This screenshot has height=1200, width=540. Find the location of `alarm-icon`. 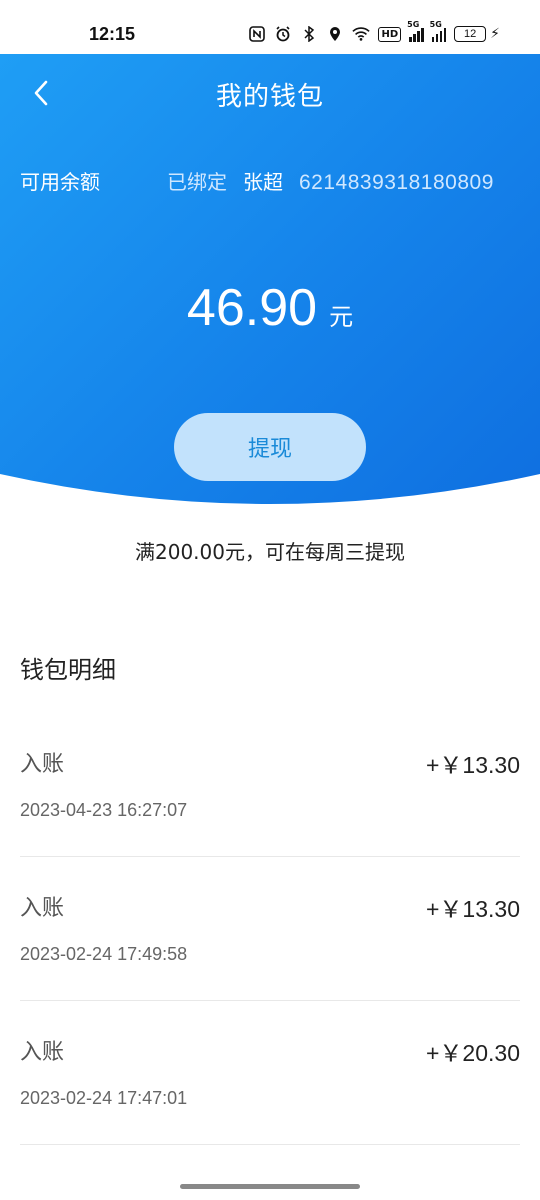

alarm-icon is located at coordinates (283, 34).